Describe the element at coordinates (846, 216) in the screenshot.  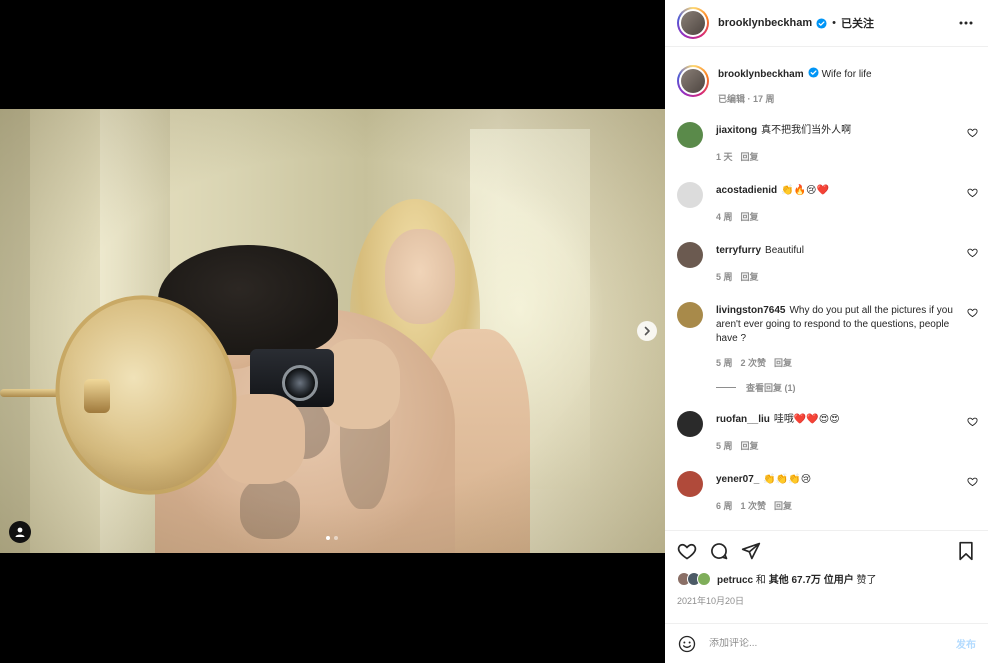
I see `comment-meta: 4 周 回复` at that location.